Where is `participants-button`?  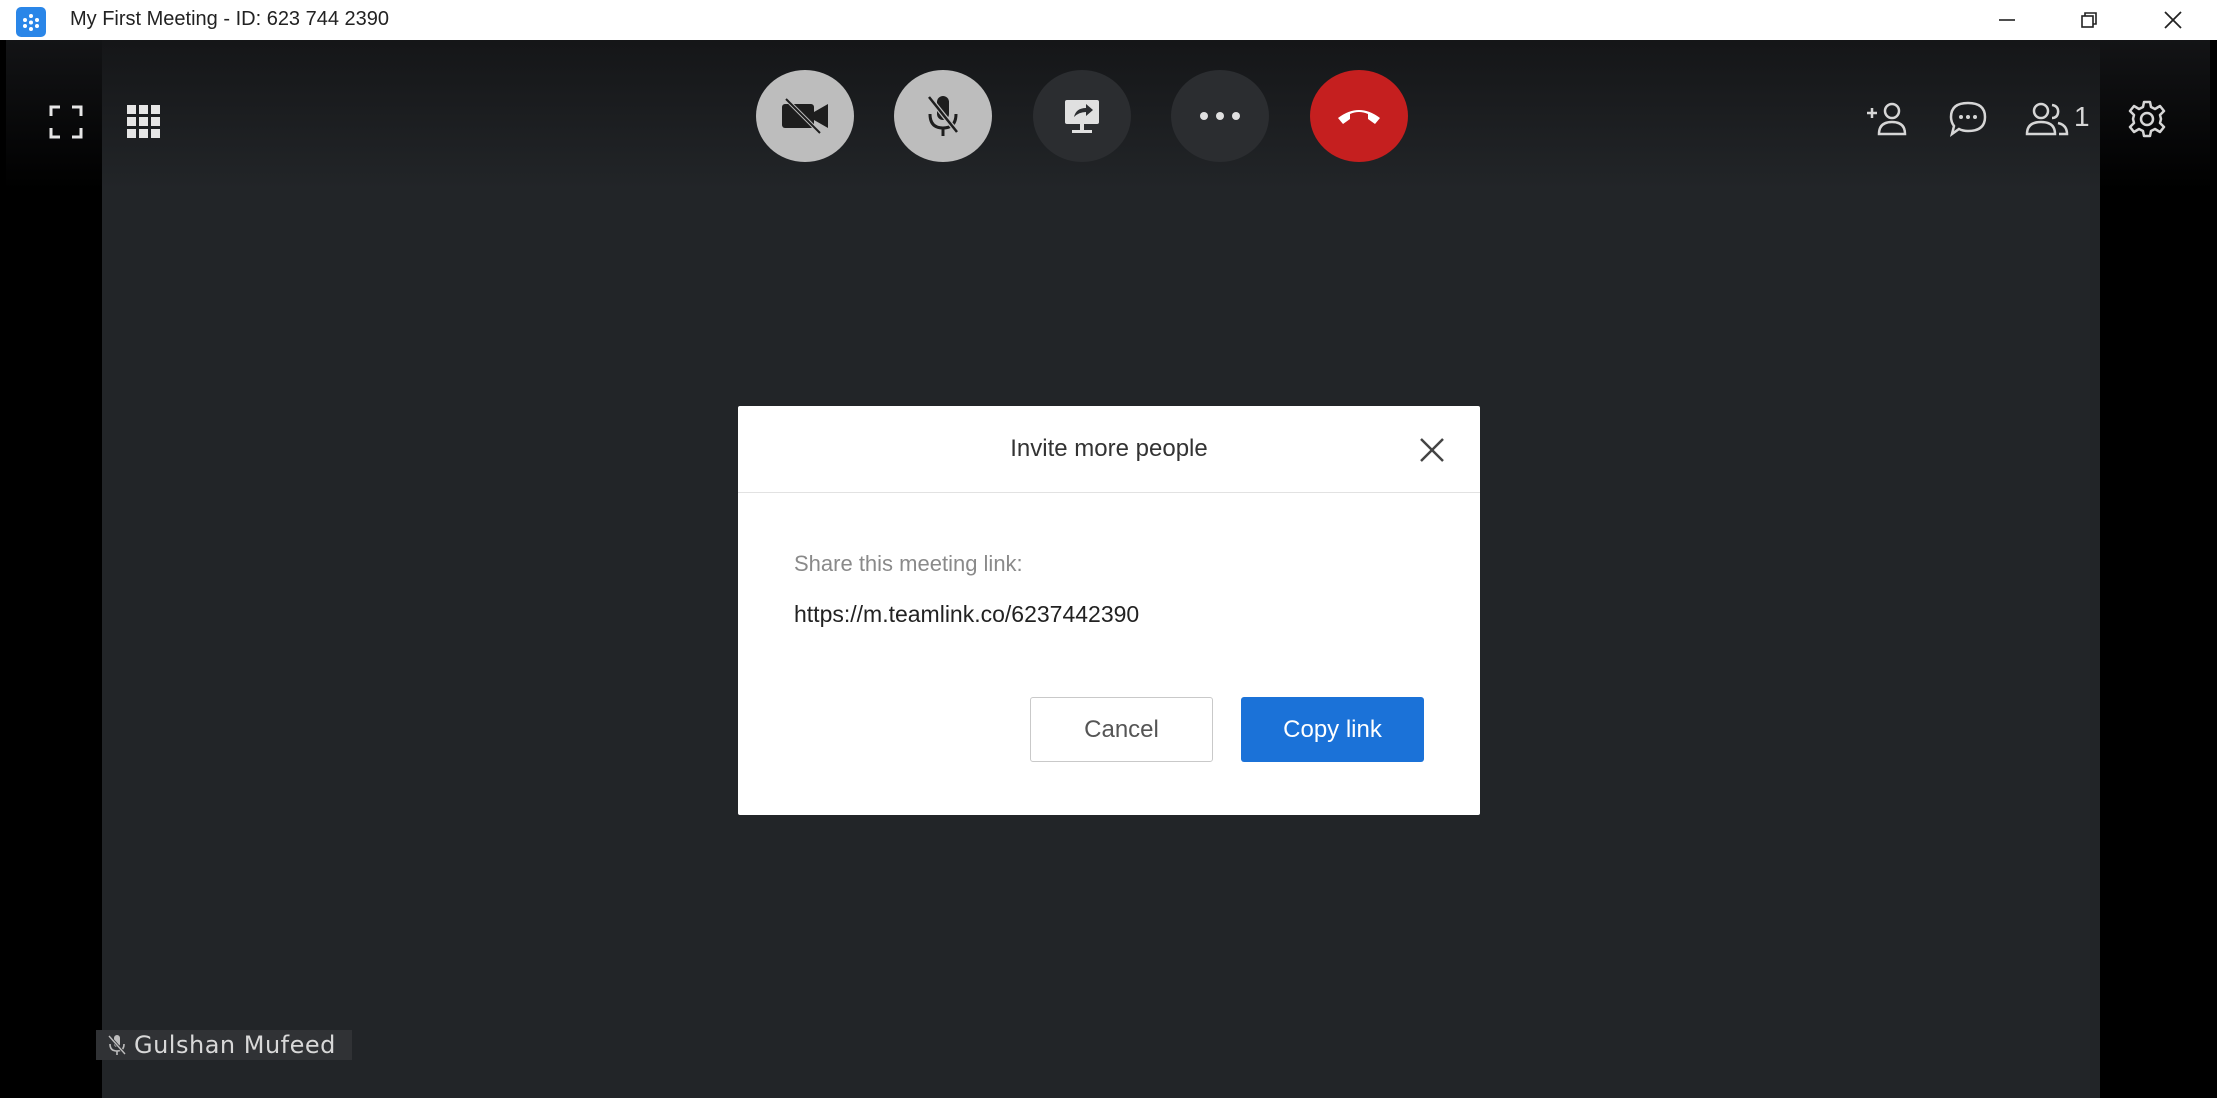
participants-button is located at coordinates (2047, 119).